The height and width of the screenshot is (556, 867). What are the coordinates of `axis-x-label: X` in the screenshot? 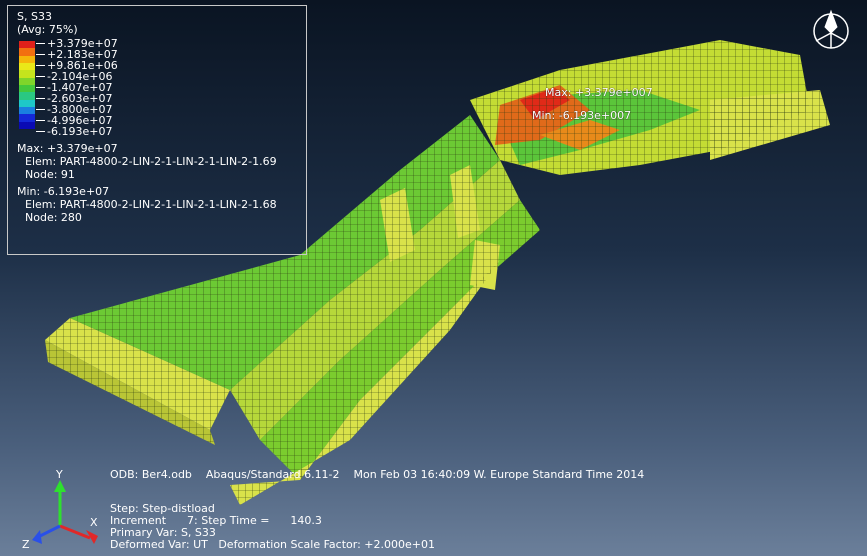 It's located at (94, 522).